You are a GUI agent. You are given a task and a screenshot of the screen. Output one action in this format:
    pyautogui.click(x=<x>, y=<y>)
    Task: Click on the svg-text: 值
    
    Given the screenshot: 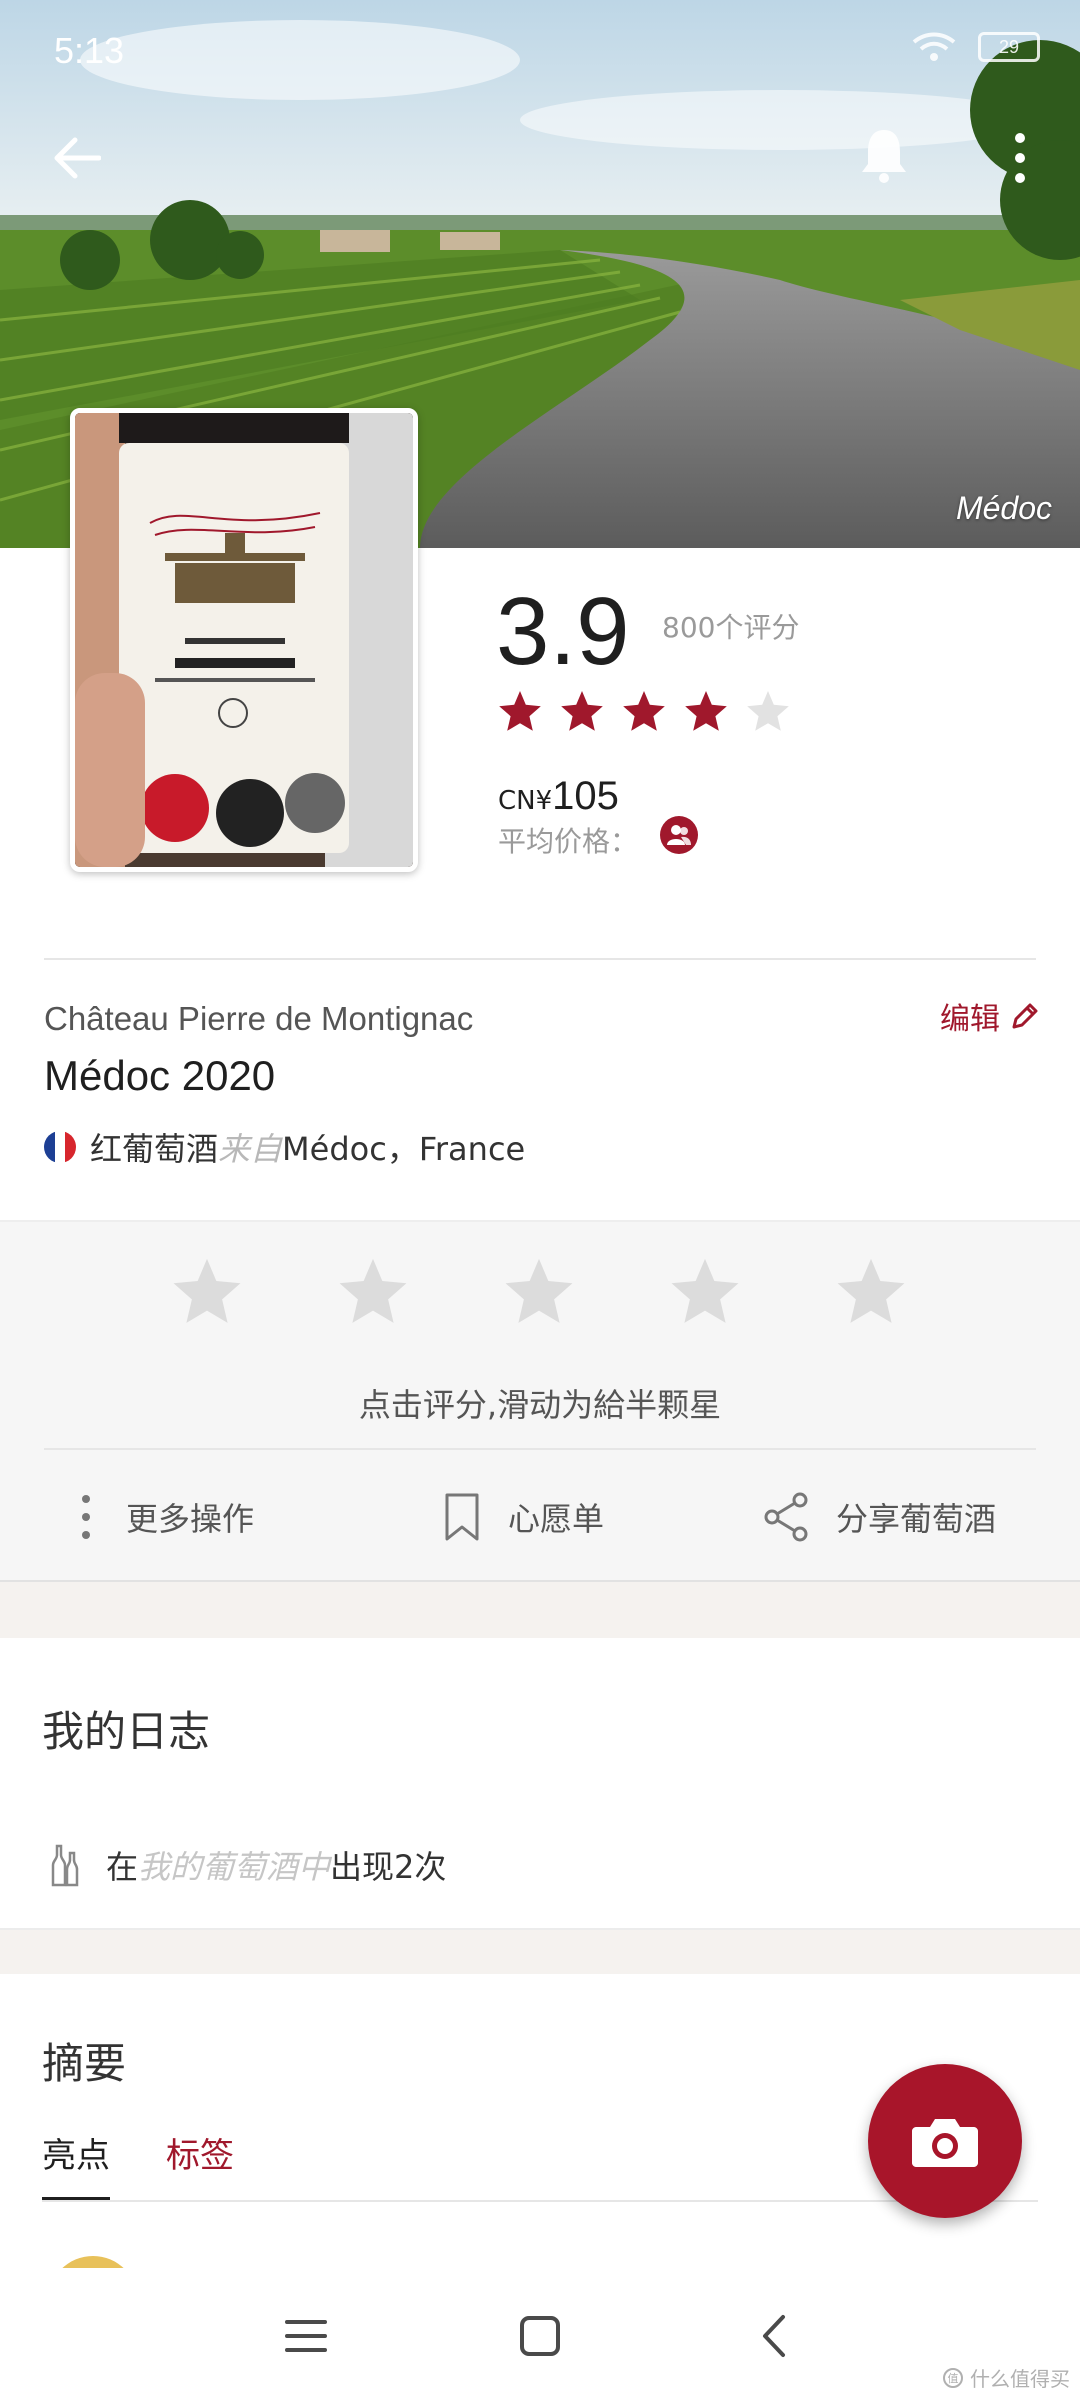 What is the action you would take?
    pyautogui.click(x=953, y=2378)
    